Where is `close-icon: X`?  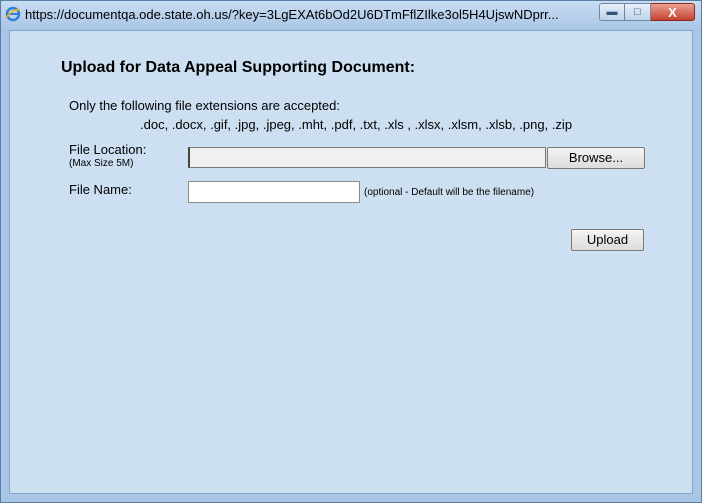 close-icon: X is located at coordinates (672, 12).